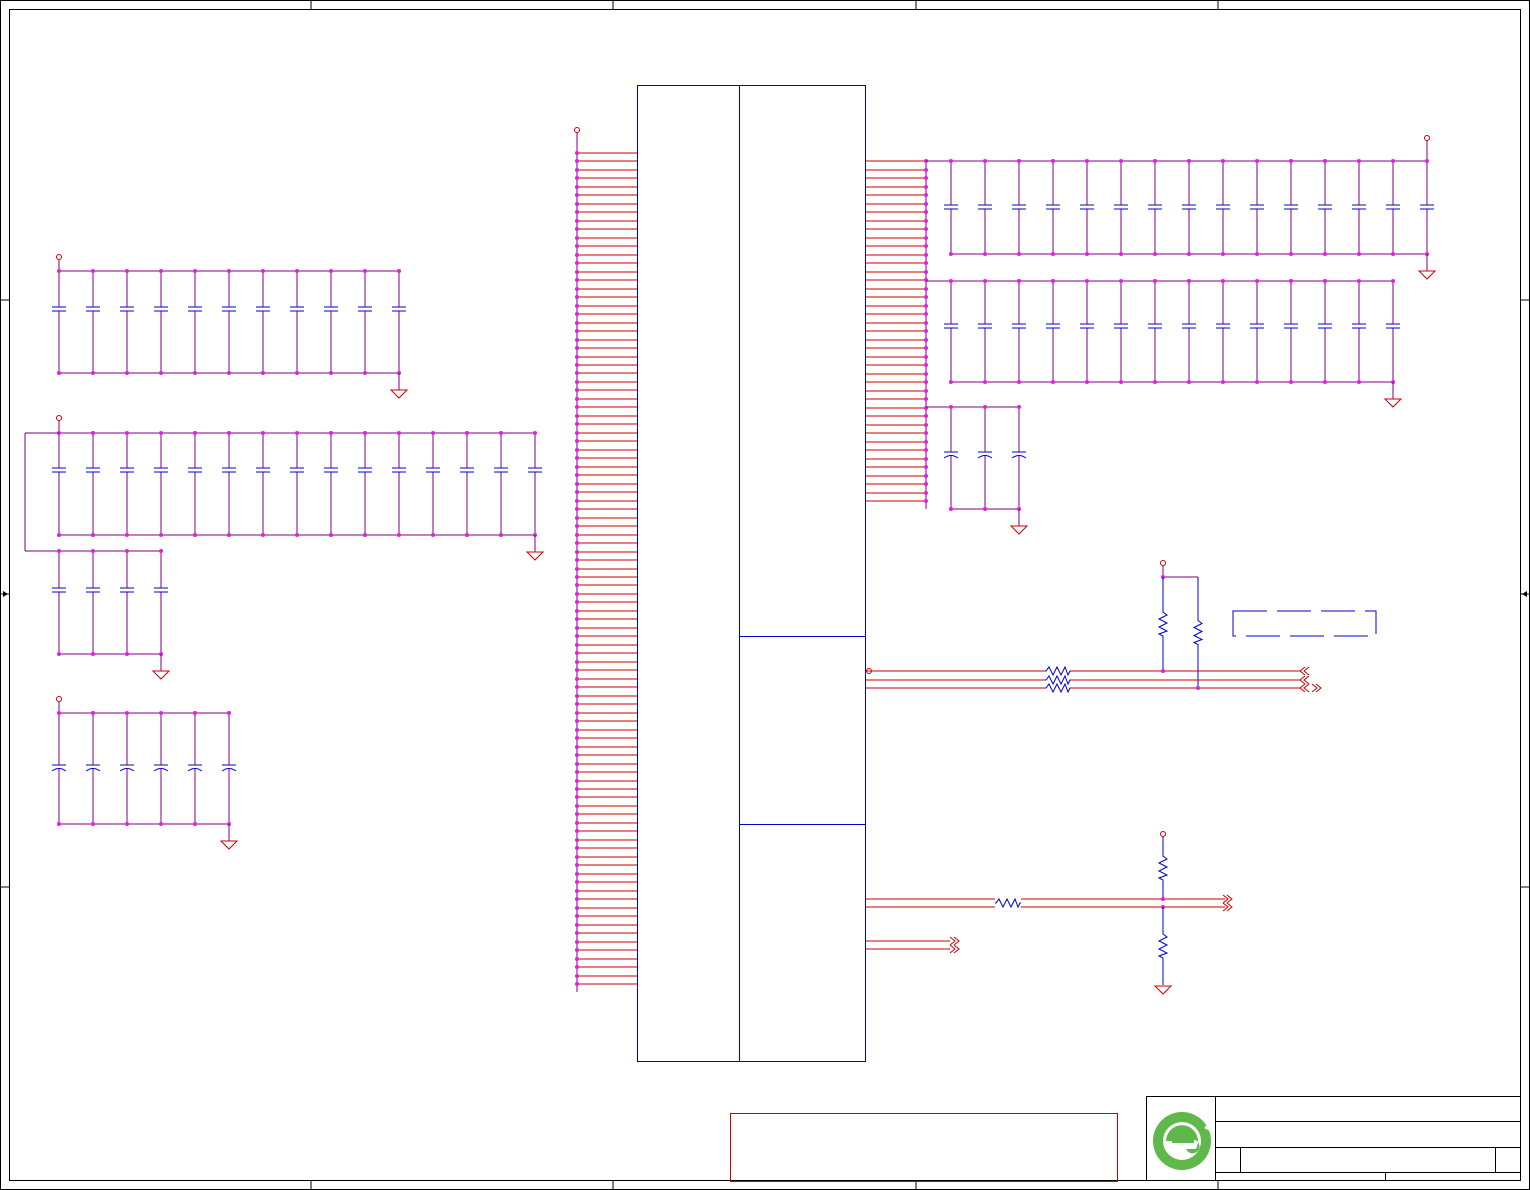  I want to click on ic-left-pin-stubs, so click(605, 559).